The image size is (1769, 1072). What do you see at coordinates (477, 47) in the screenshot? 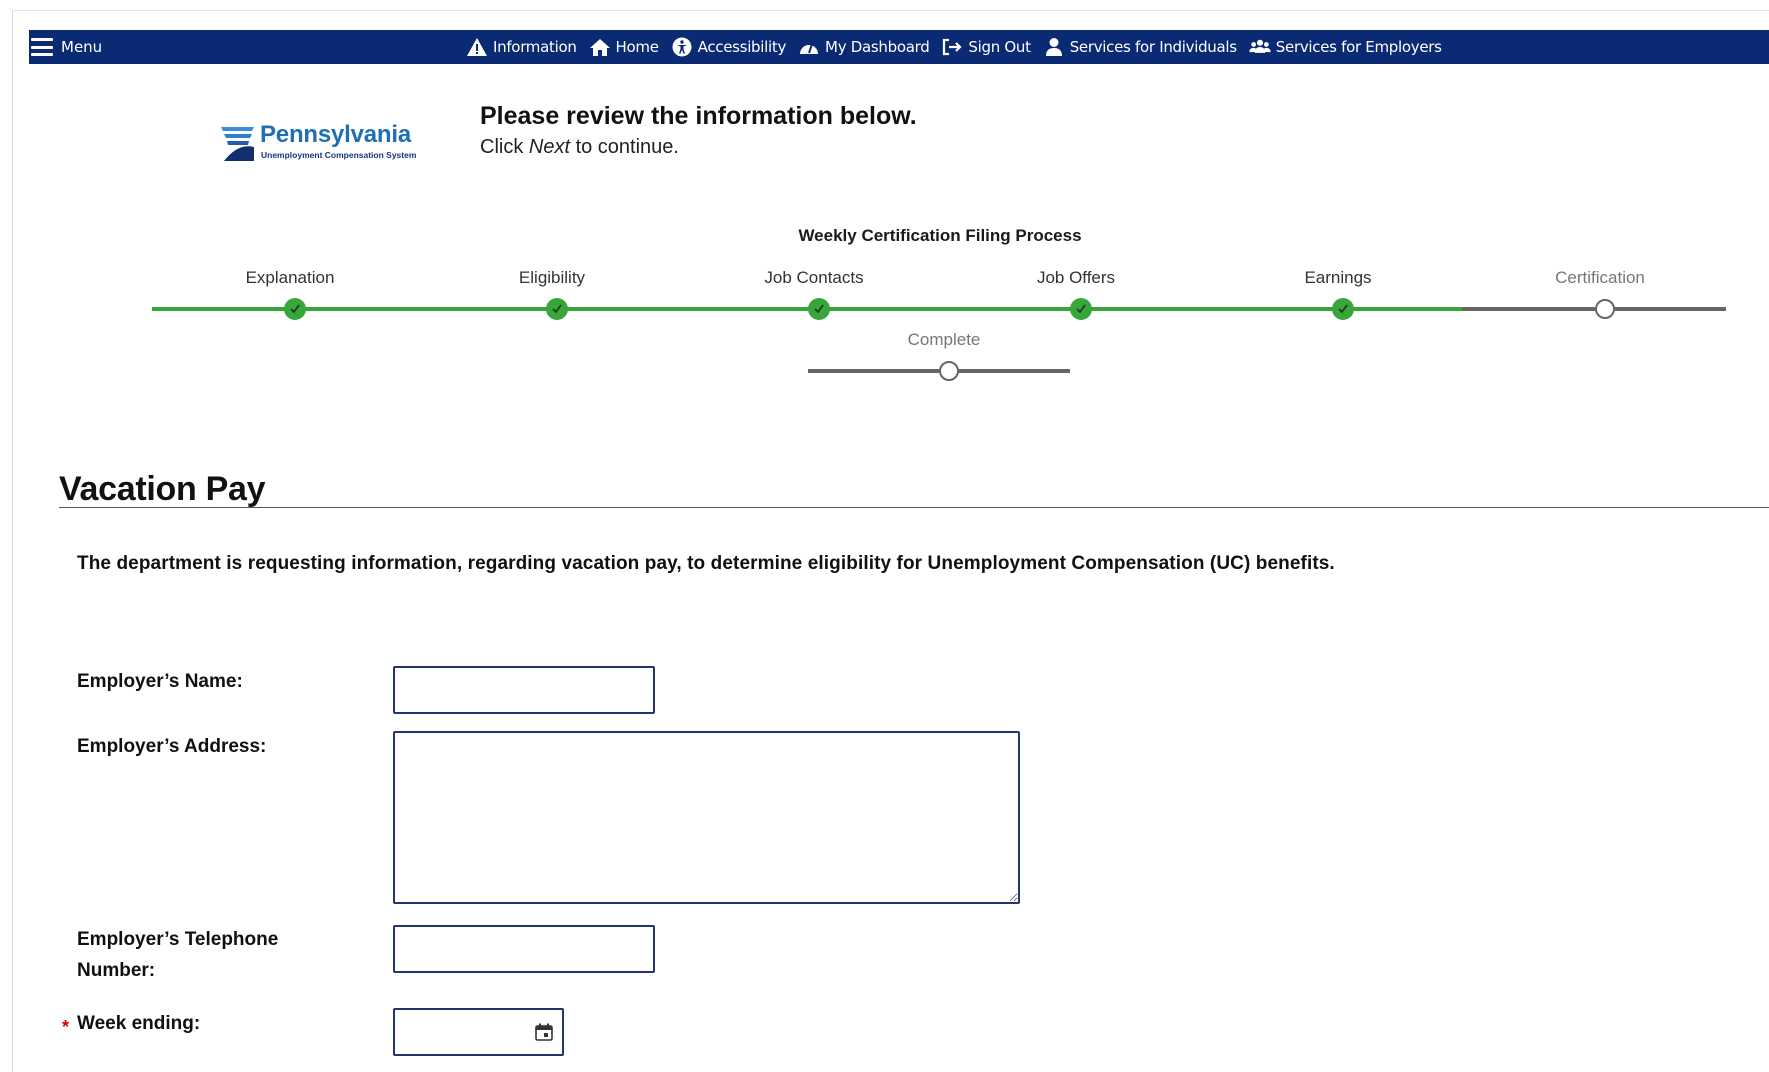
I see `warning-icon` at bounding box center [477, 47].